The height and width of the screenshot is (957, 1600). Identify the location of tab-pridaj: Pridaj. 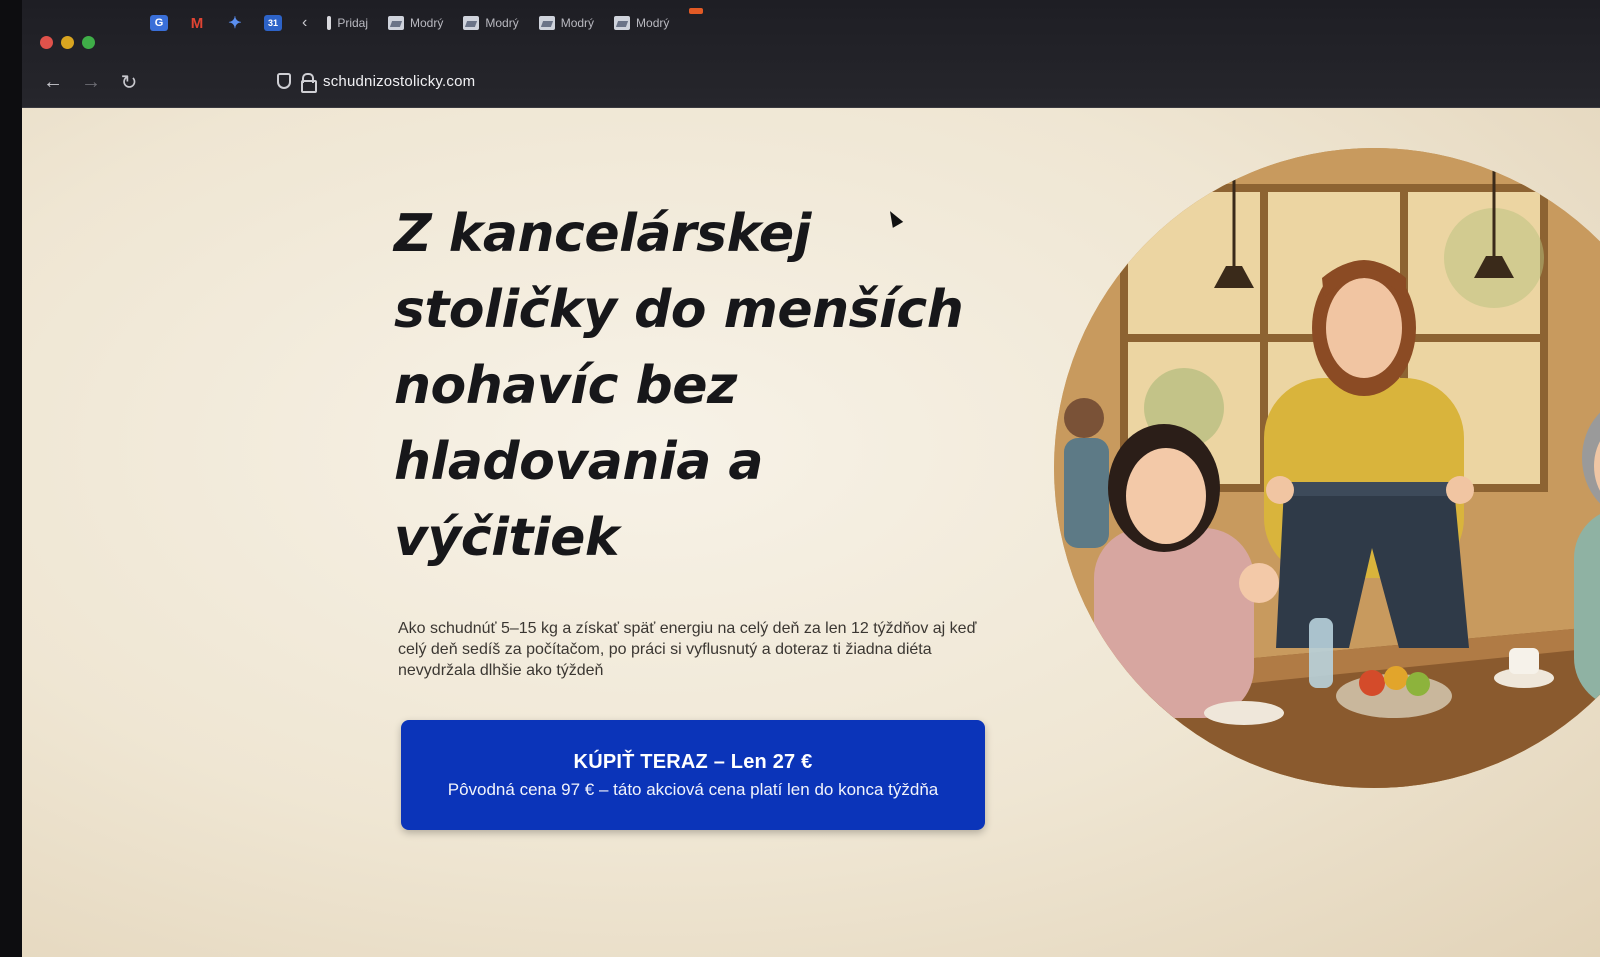
(347, 23).